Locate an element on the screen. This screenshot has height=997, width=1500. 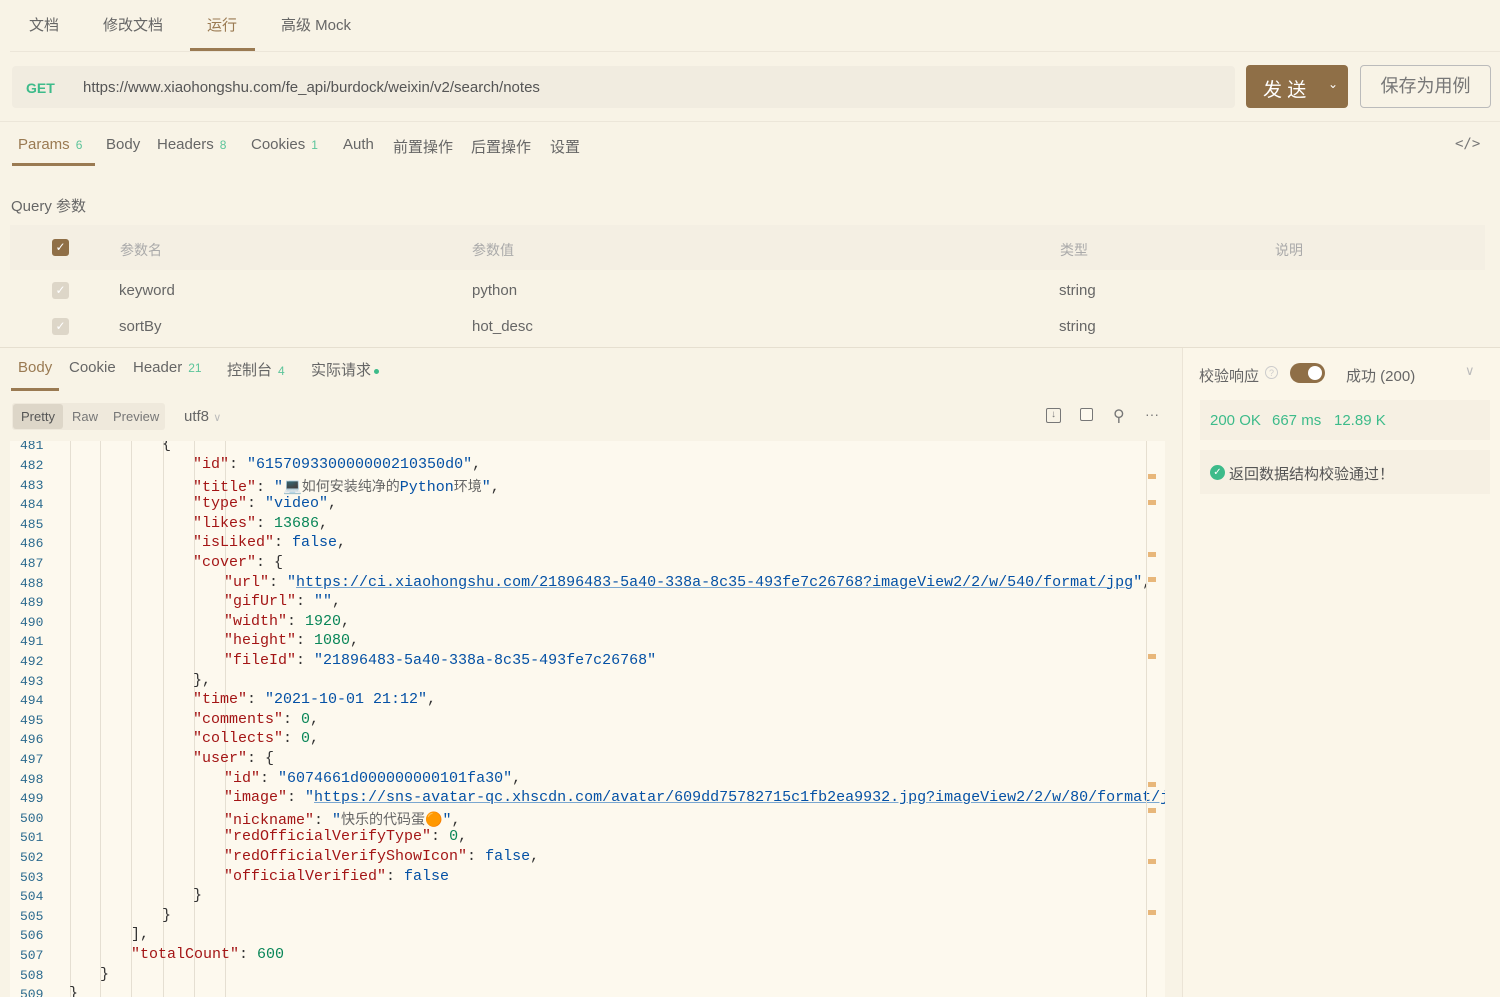
tab-edit-docs: 修改文档 is located at coordinates (133, 24).